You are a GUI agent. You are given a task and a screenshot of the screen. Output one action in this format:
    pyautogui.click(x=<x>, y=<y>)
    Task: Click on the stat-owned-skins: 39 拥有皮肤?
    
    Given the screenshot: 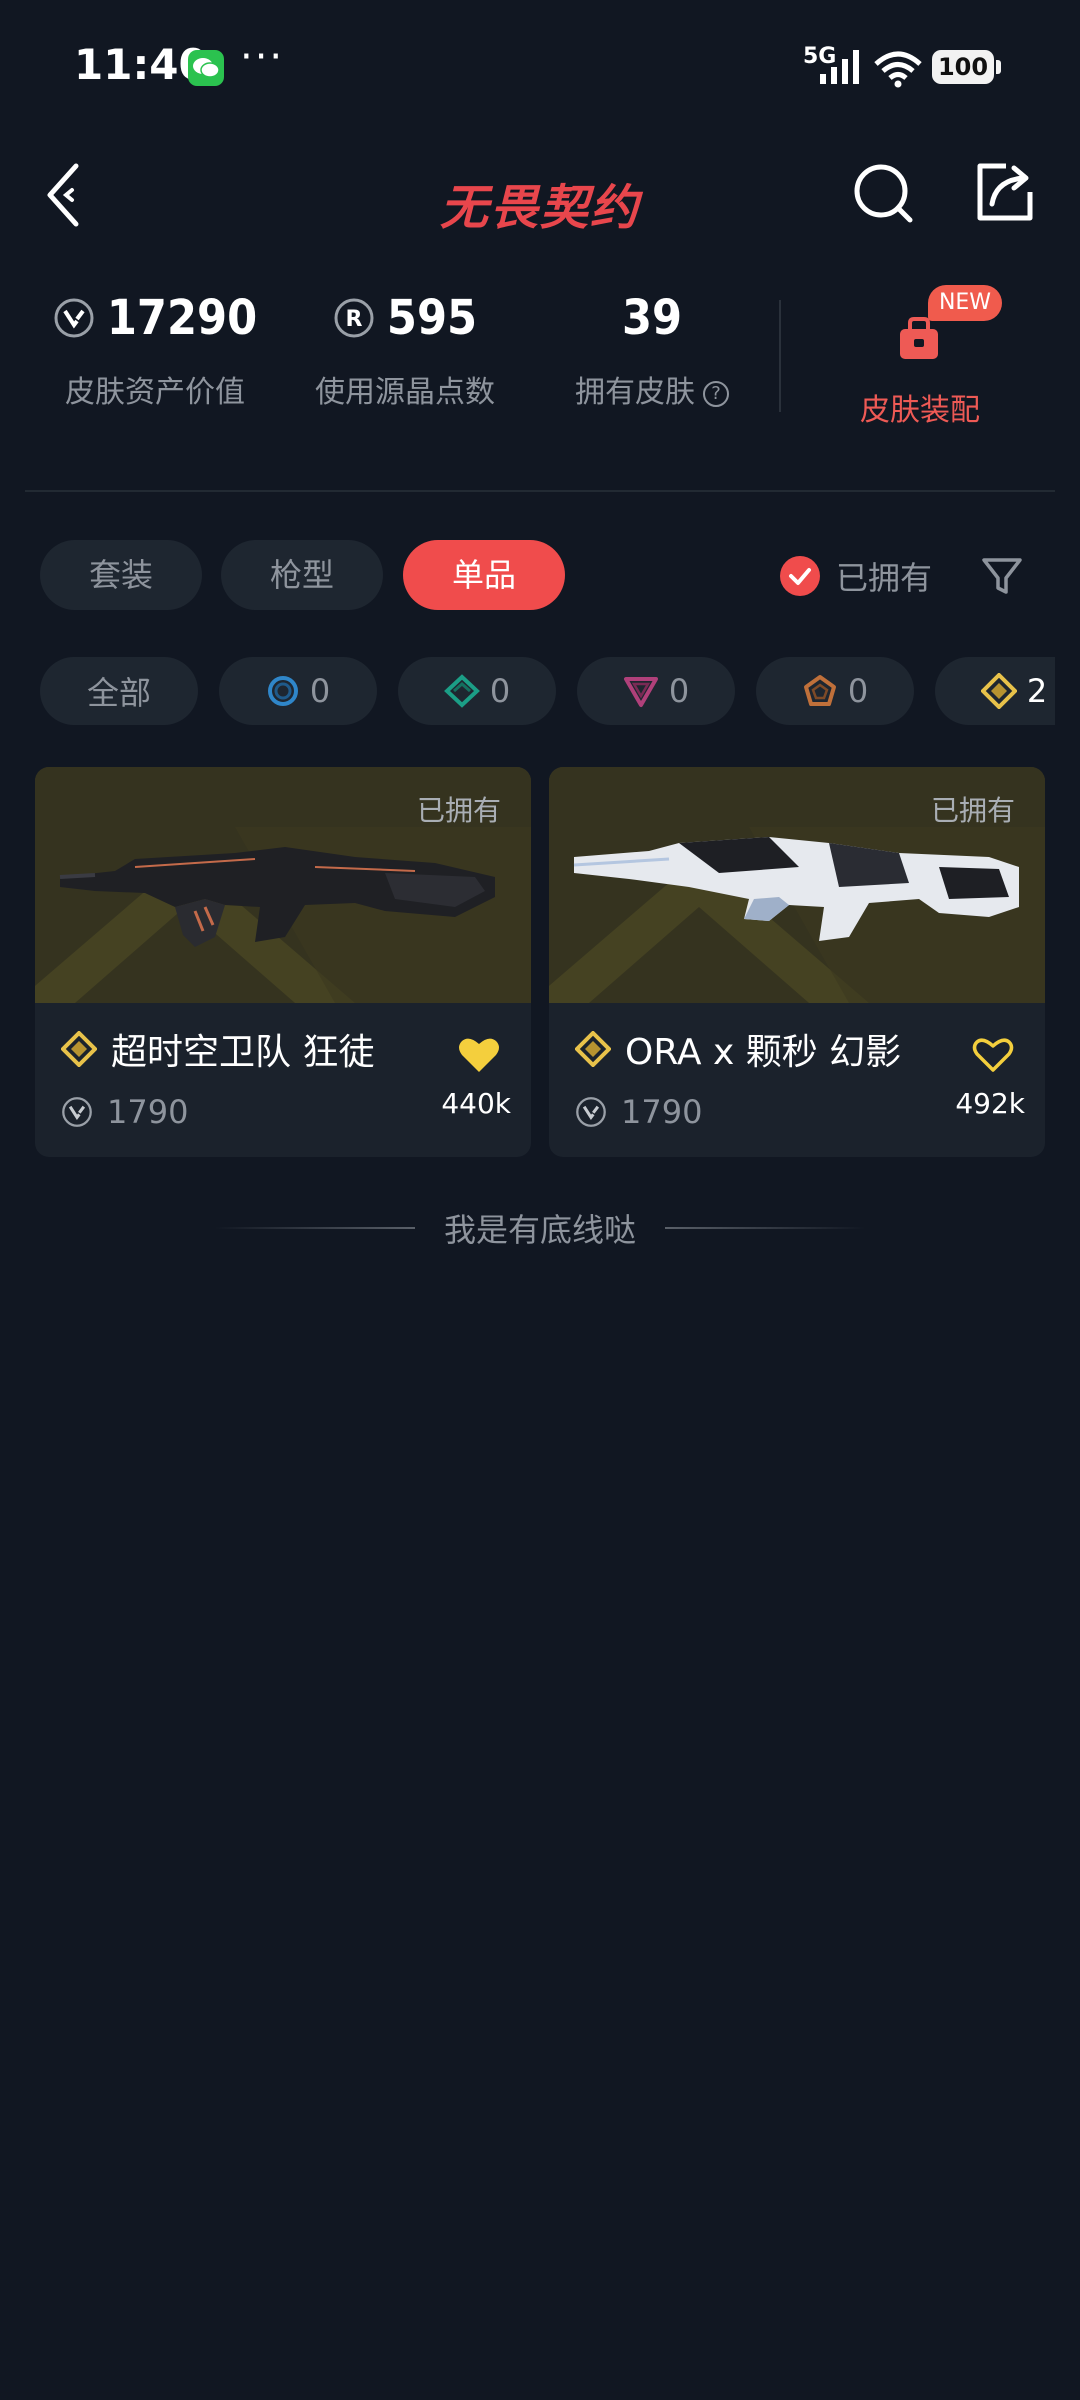 What is the action you would take?
    pyautogui.click(x=652, y=355)
    